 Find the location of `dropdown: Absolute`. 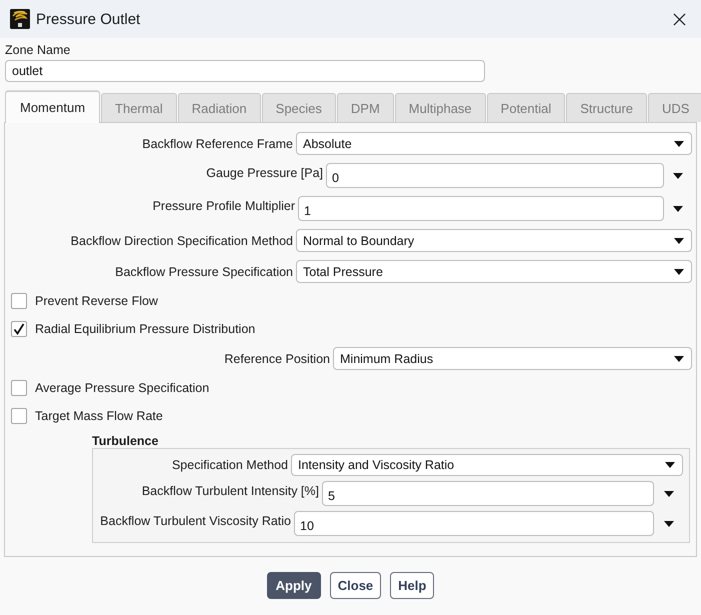

dropdown: Absolute is located at coordinates (494, 143).